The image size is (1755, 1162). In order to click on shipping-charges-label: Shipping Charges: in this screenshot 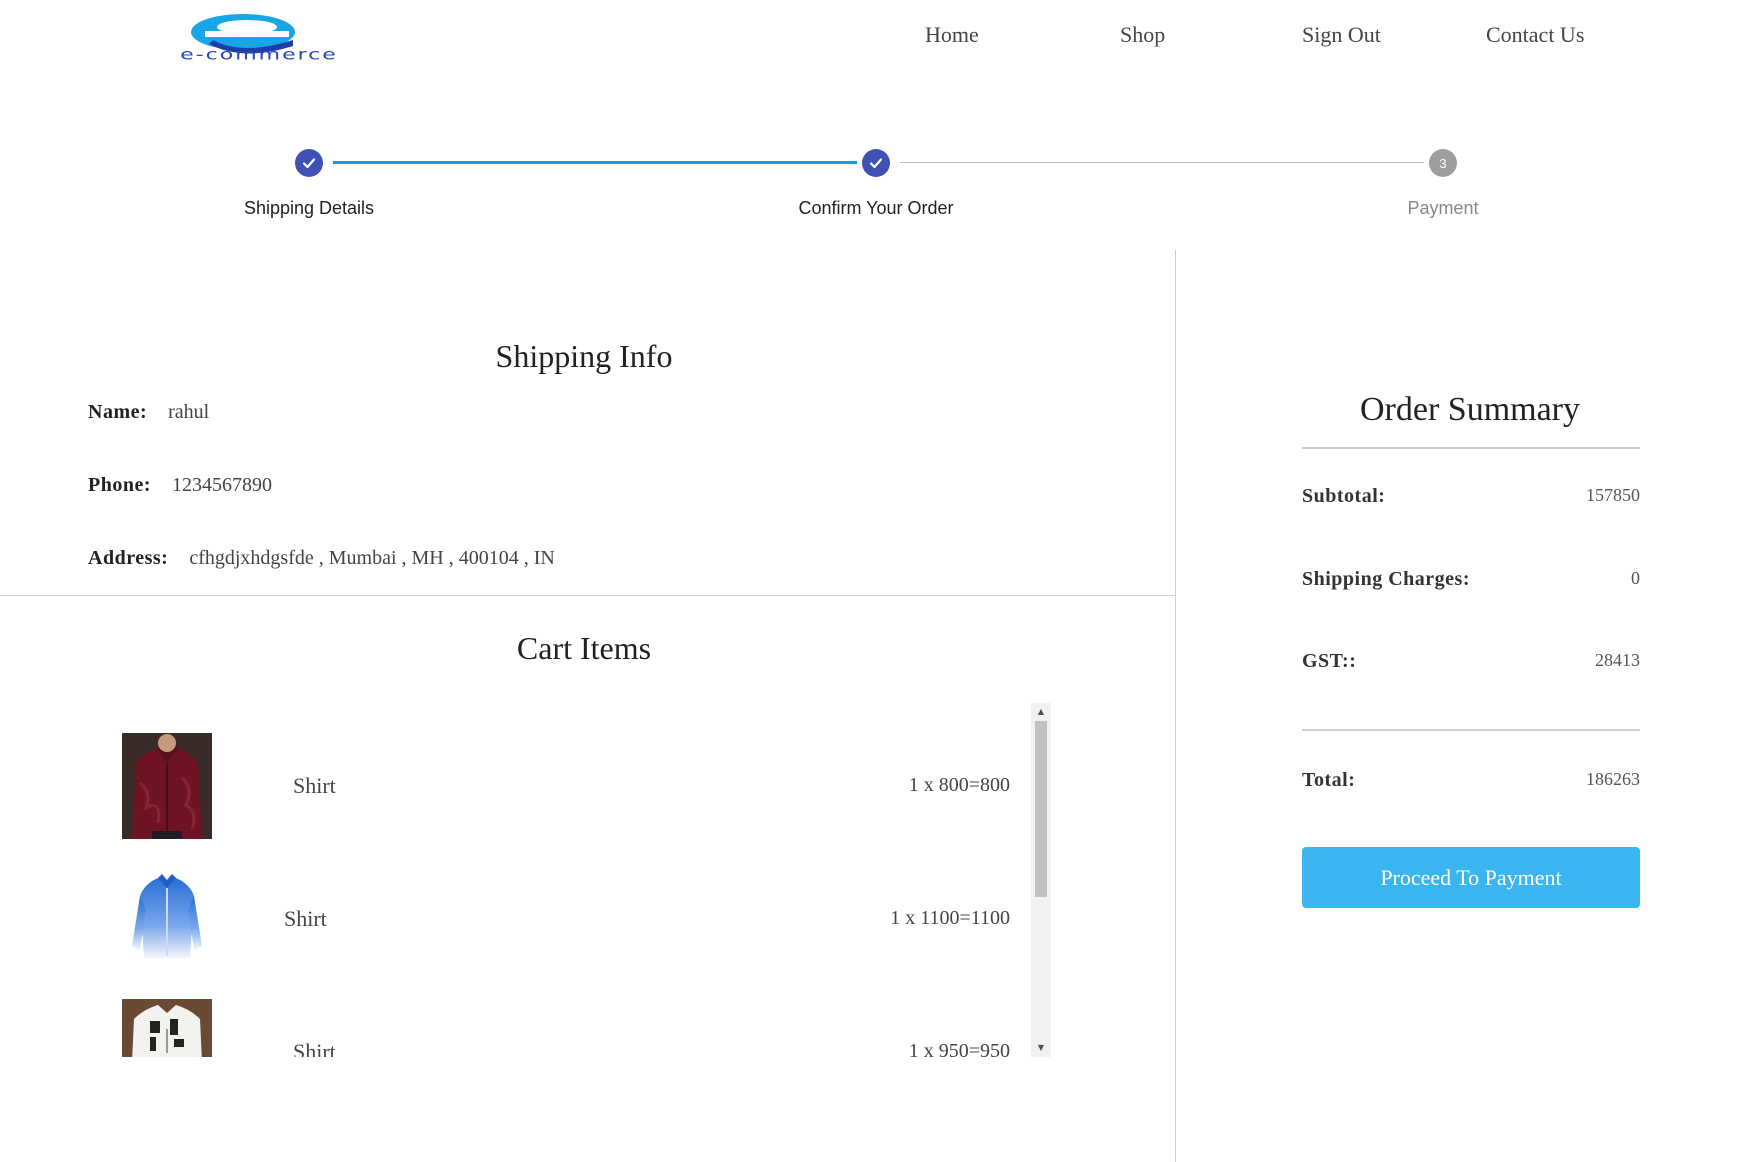, I will do `click(1386, 579)`.